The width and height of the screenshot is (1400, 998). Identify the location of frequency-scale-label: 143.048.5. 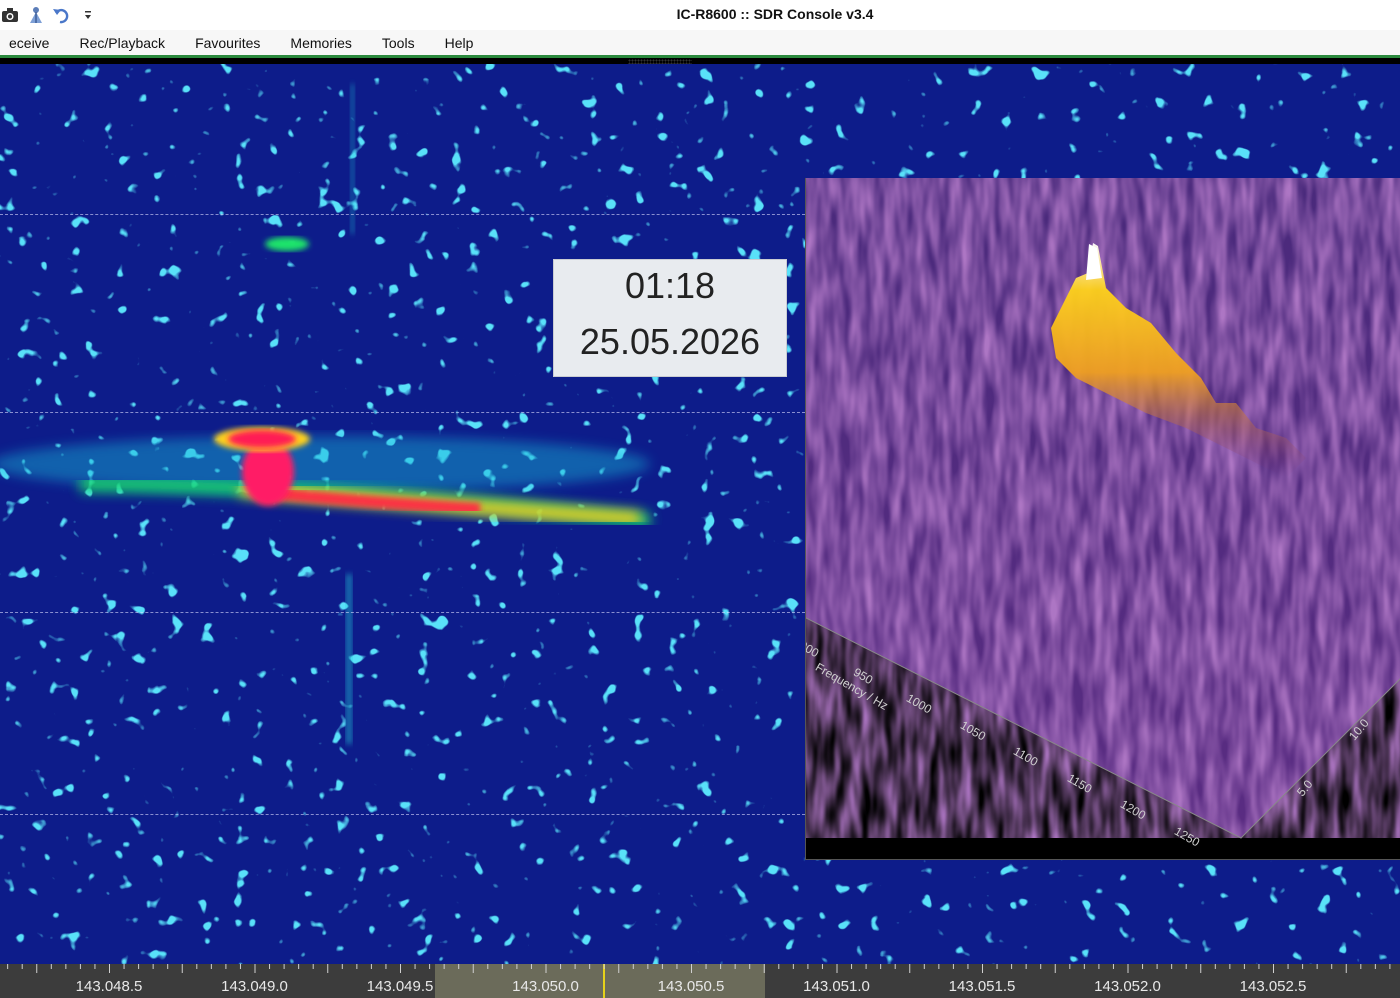
(109, 986).